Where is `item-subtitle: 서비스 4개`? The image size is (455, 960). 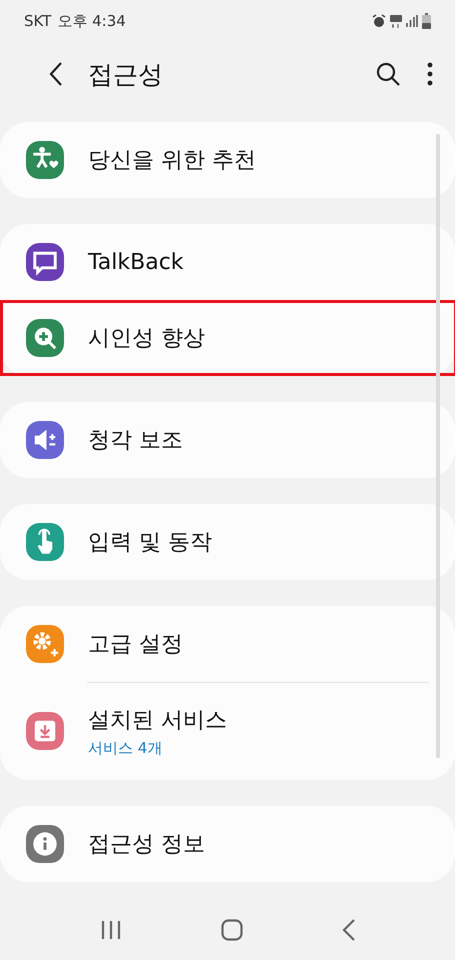
item-subtitle: 서비스 4개 is located at coordinates (126, 748).